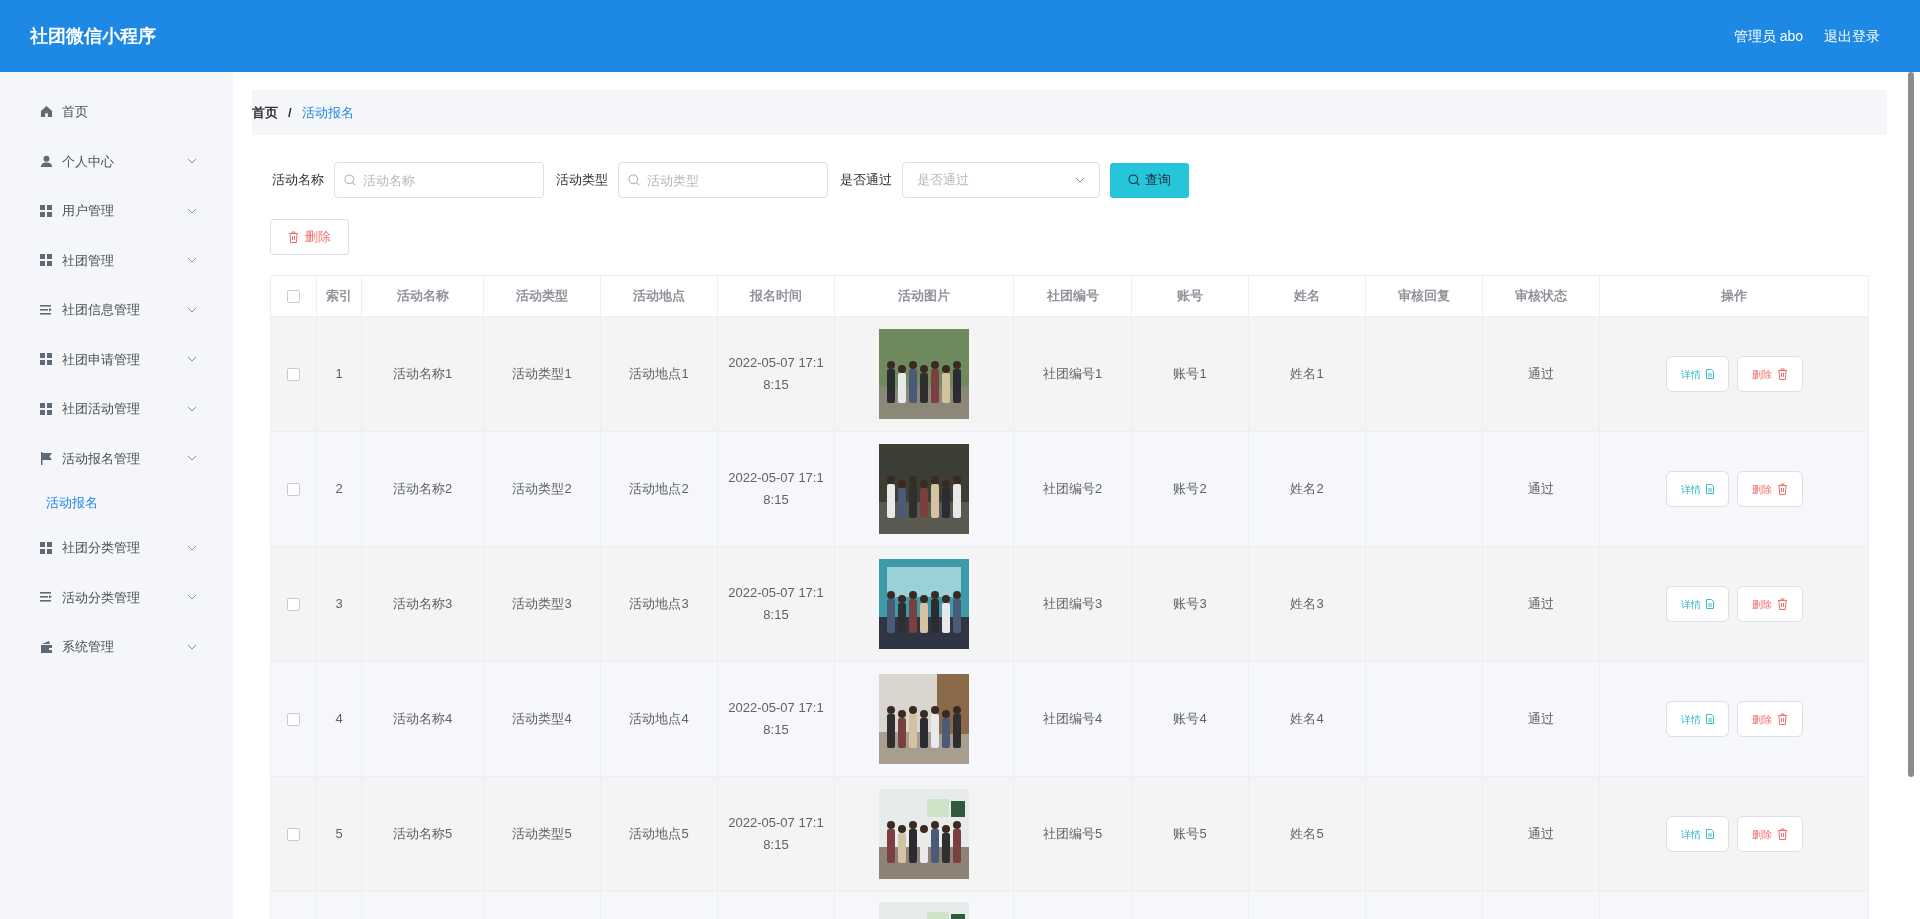 This screenshot has width=1920, height=919. I want to click on table-cell-text: 1, so click(339, 374).